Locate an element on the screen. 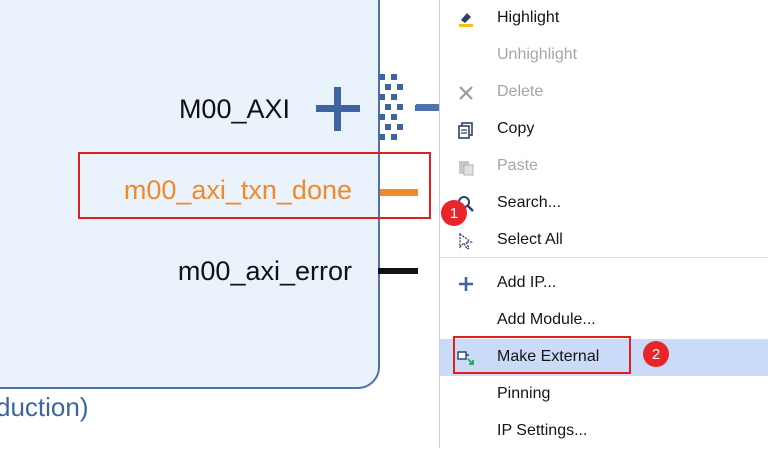 The height and width of the screenshot is (450, 768). plus-icon is located at coordinates (466, 284).